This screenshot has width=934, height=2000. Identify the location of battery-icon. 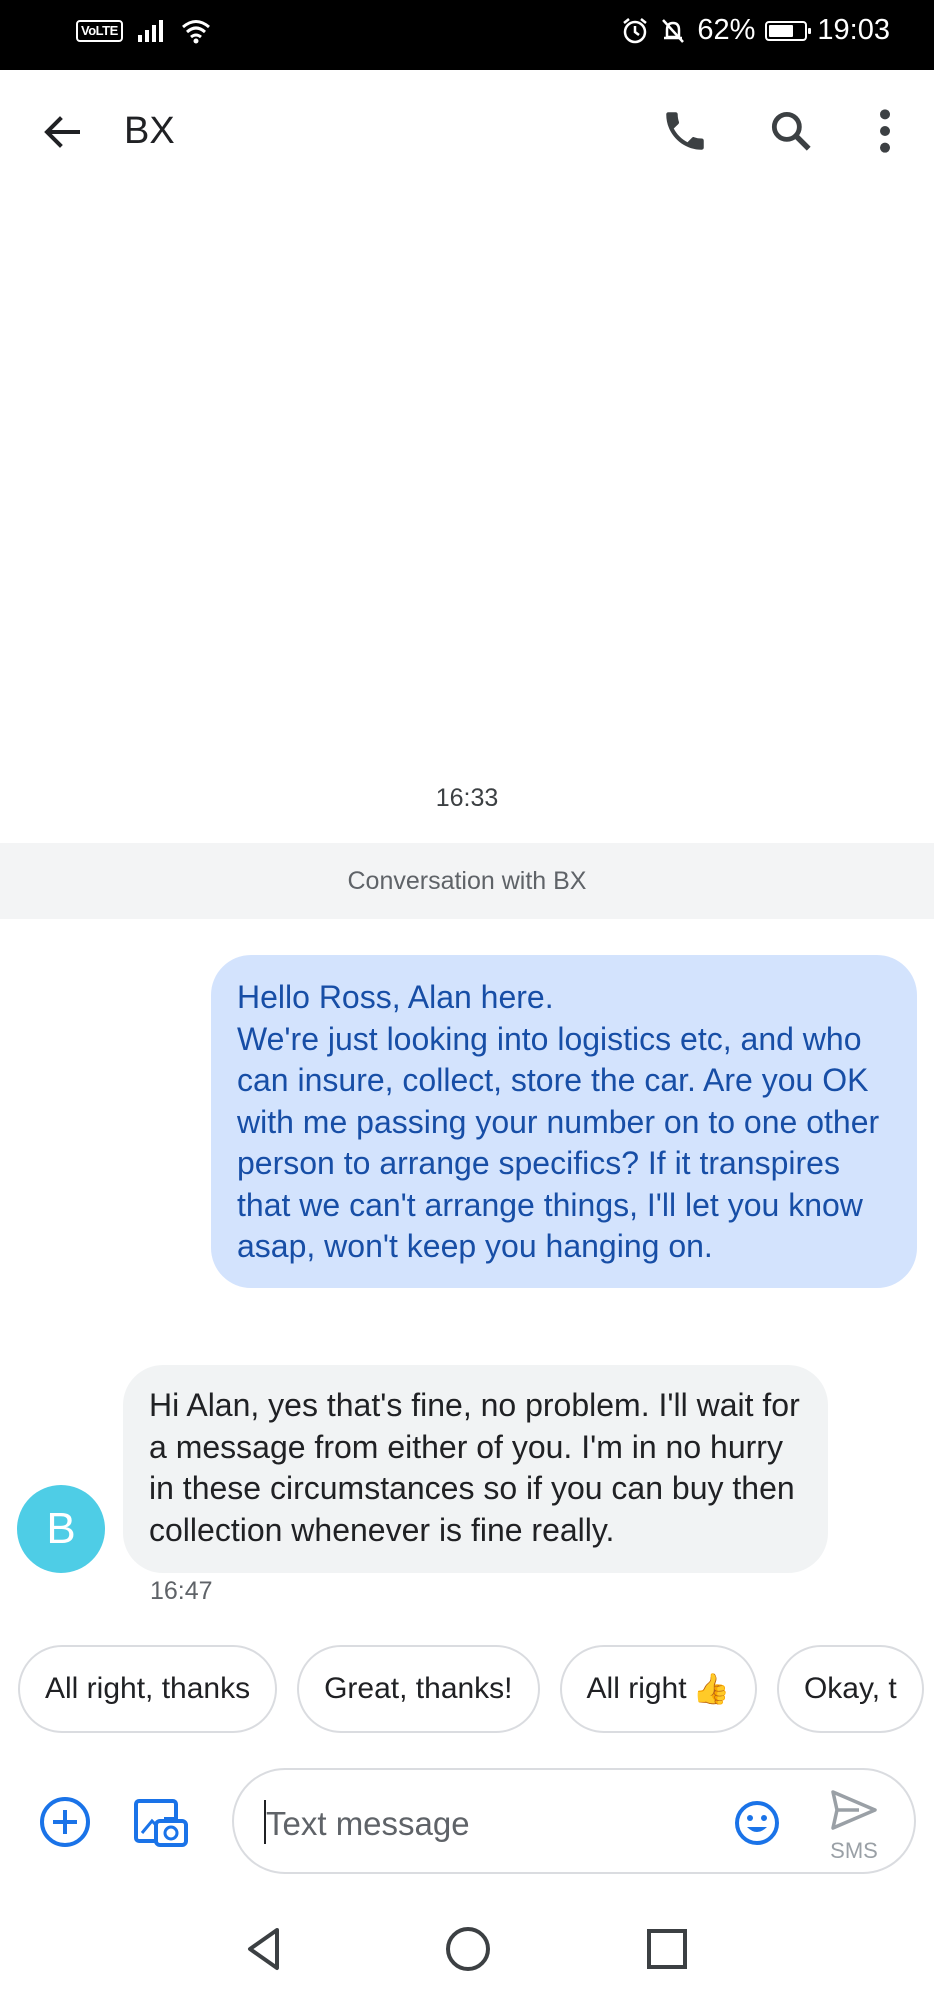
(788, 30).